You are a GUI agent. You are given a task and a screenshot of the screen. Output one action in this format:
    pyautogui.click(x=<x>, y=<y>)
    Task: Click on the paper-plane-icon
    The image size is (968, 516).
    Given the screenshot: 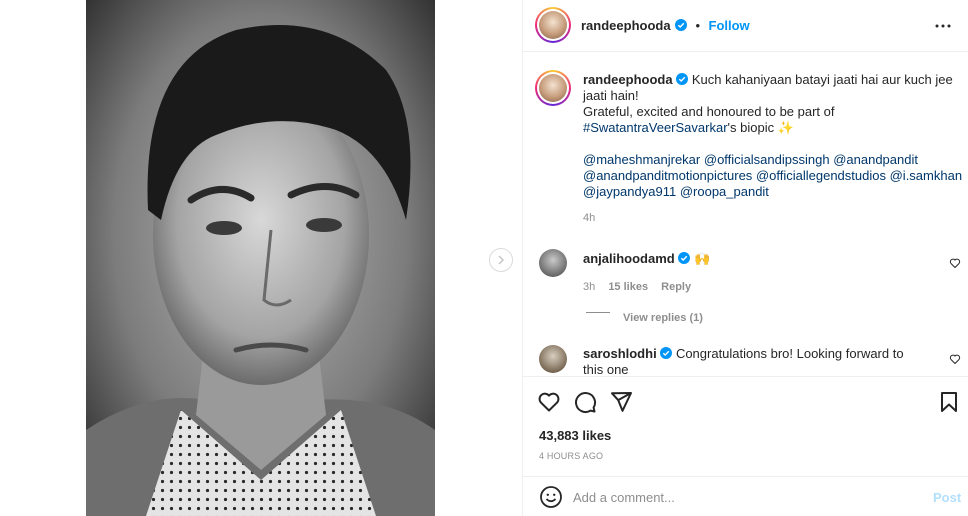 What is the action you would take?
    pyautogui.click(x=621, y=402)
    